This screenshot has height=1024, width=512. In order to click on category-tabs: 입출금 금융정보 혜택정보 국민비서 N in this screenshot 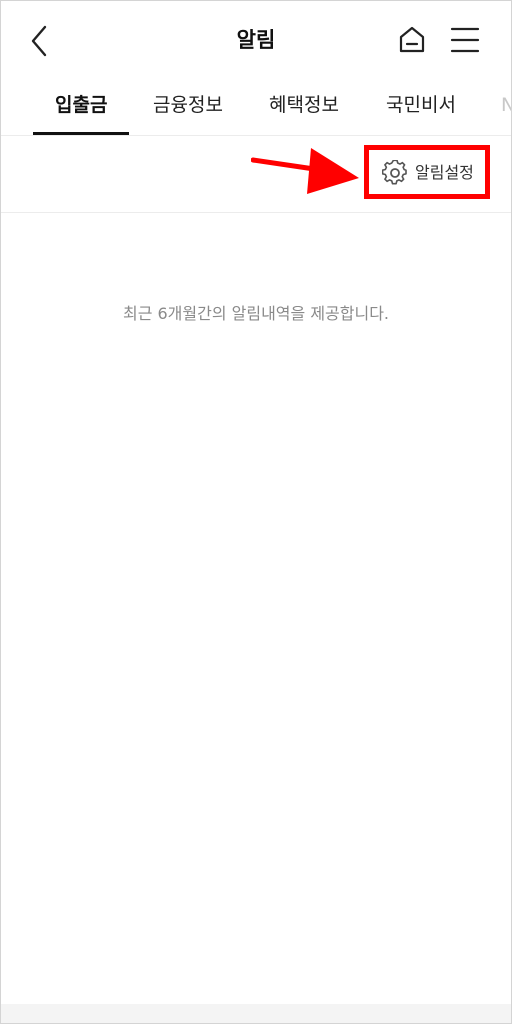, I will do `click(256, 108)`.